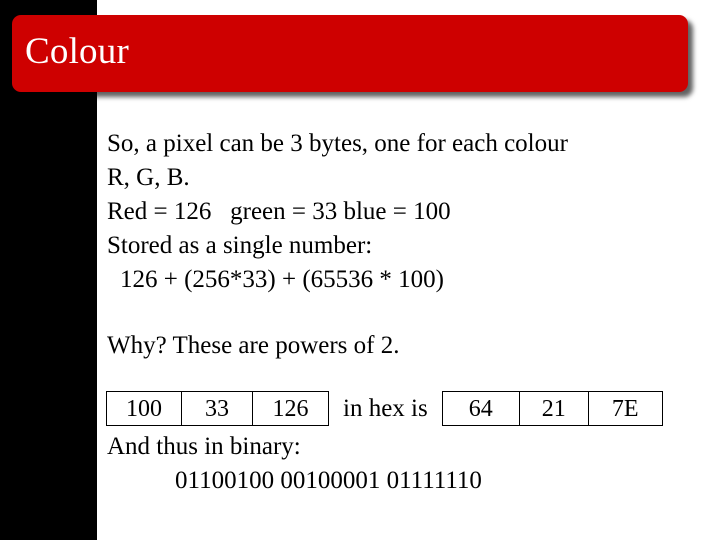 The image size is (720, 540). I want to click on decimal-cell-green: 33, so click(217, 408).